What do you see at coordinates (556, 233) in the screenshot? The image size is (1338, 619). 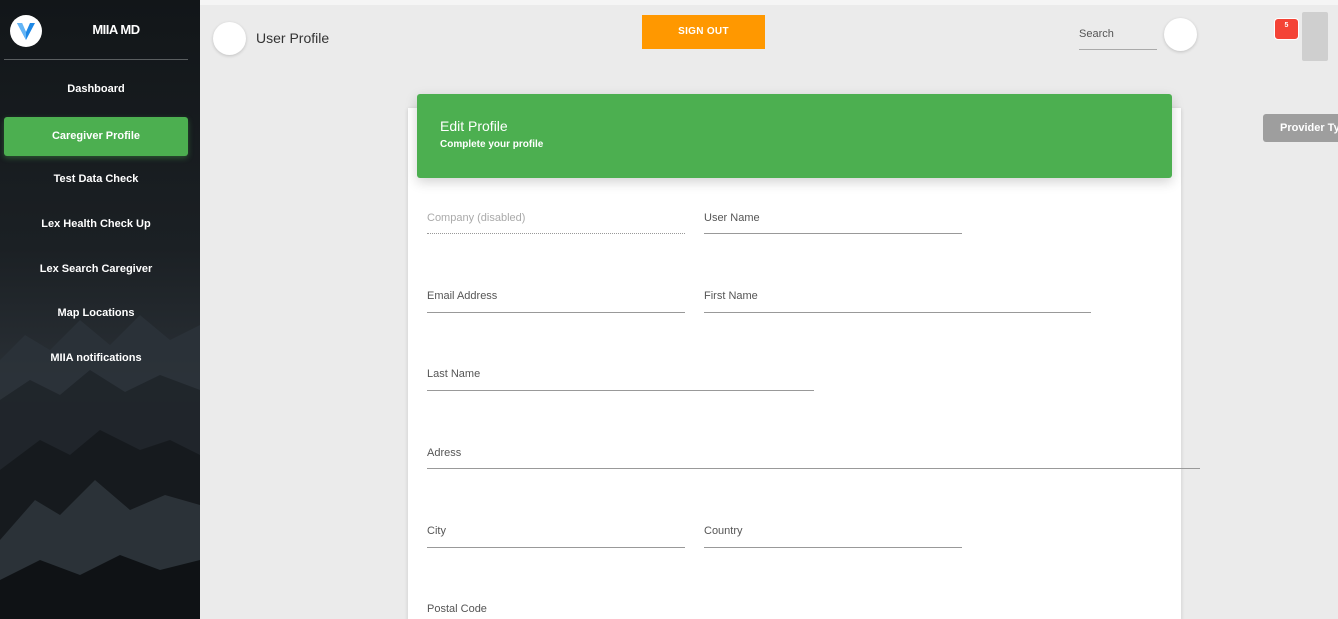 I see `company-field-underline` at bounding box center [556, 233].